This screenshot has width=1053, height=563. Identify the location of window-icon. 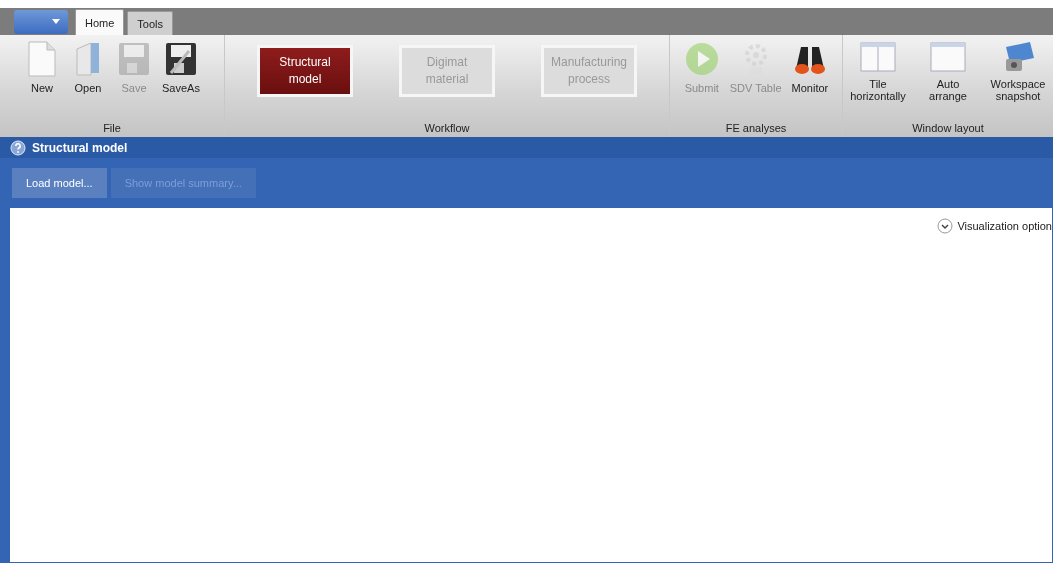
(948, 57).